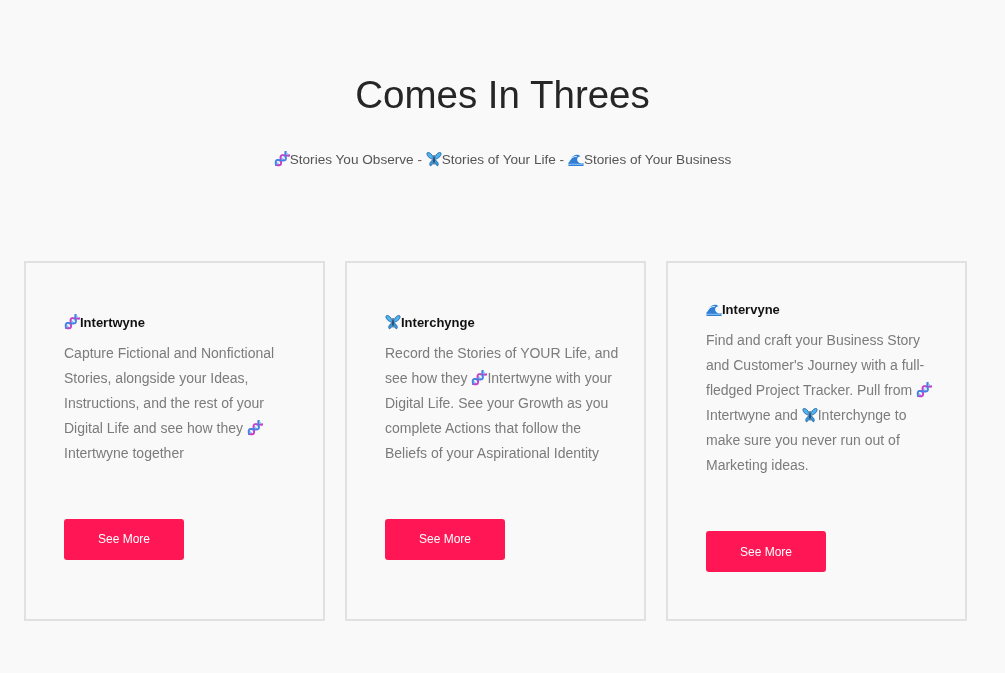  Describe the element at coordinates (502, 403) in the screenshot. I see `card-description: Record the Stories of YOUR Life, and see how they Intertwyne with your Digital Life. See your Growth as you complete Actions that follow the Beliefs of your Aspirational Identity` at that location.